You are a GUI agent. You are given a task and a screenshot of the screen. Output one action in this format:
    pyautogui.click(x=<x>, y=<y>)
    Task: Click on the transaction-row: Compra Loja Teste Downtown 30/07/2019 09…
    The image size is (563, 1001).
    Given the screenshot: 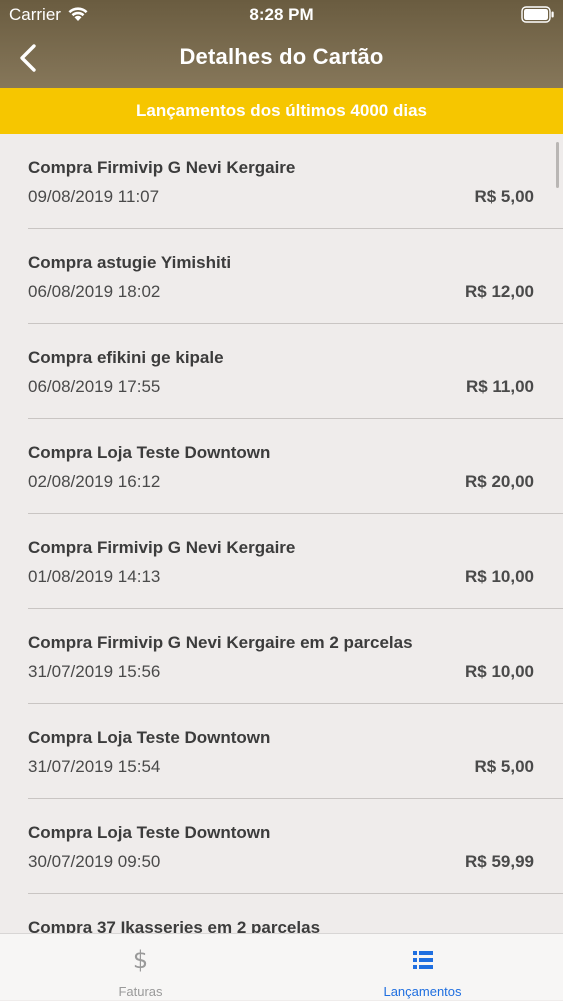 What is the action you would take?
    pyautogui.click(x=295, y=846)
    